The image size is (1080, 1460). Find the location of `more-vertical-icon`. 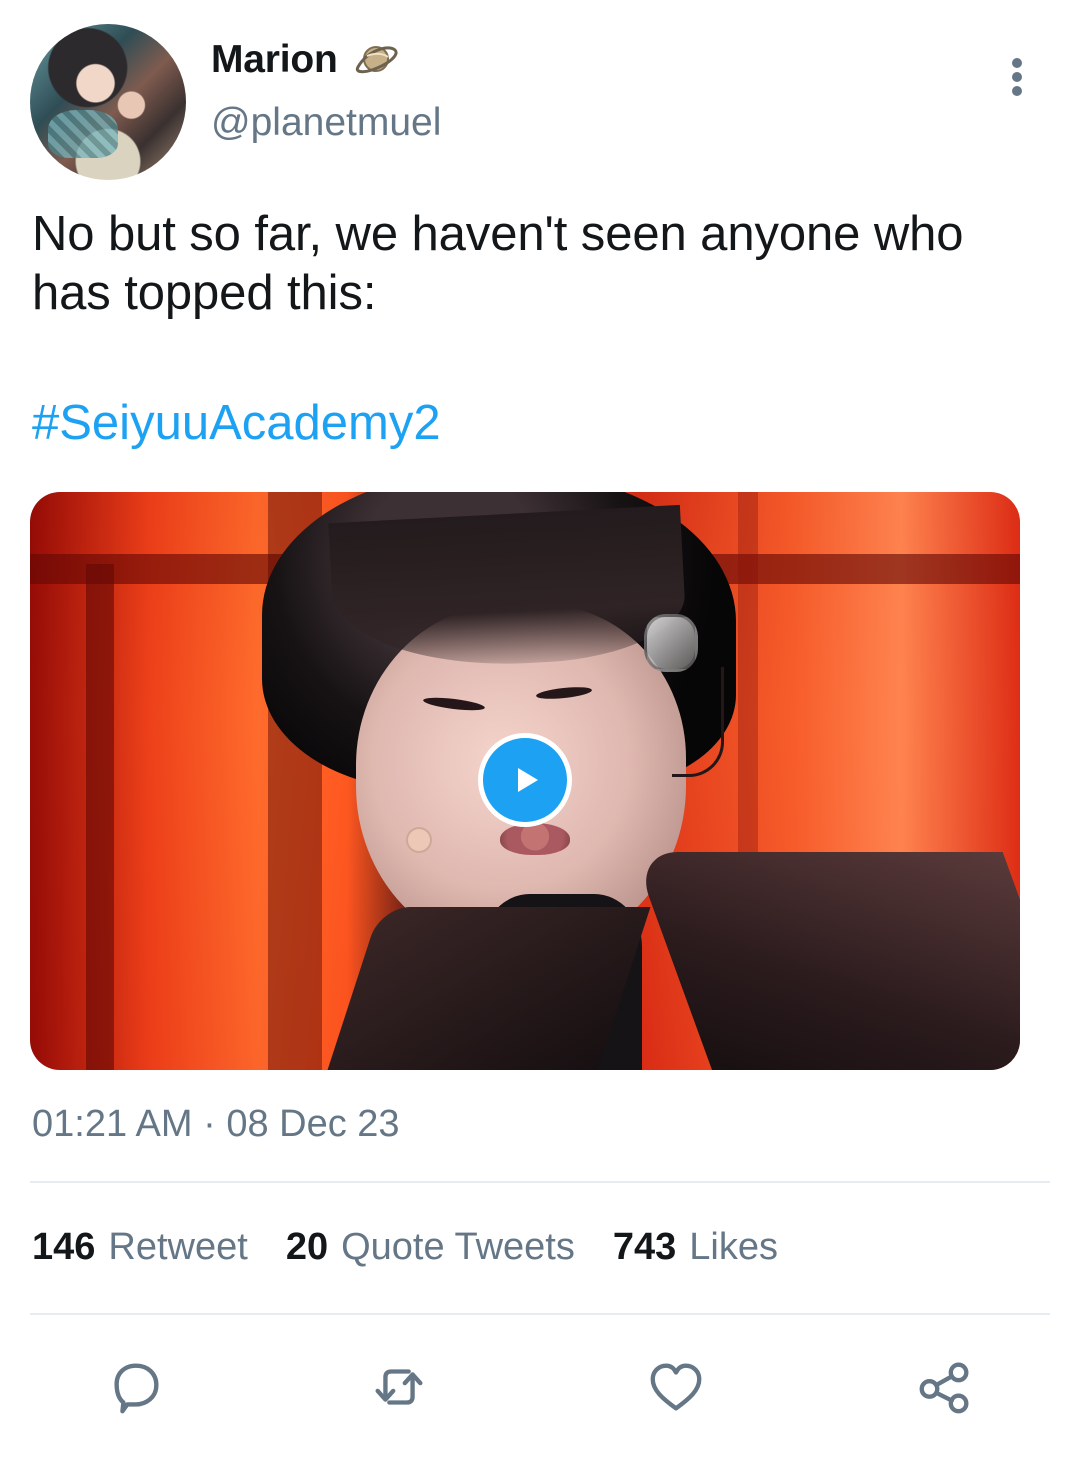

more-vertical-icon is located at coordinates (1017, 77).